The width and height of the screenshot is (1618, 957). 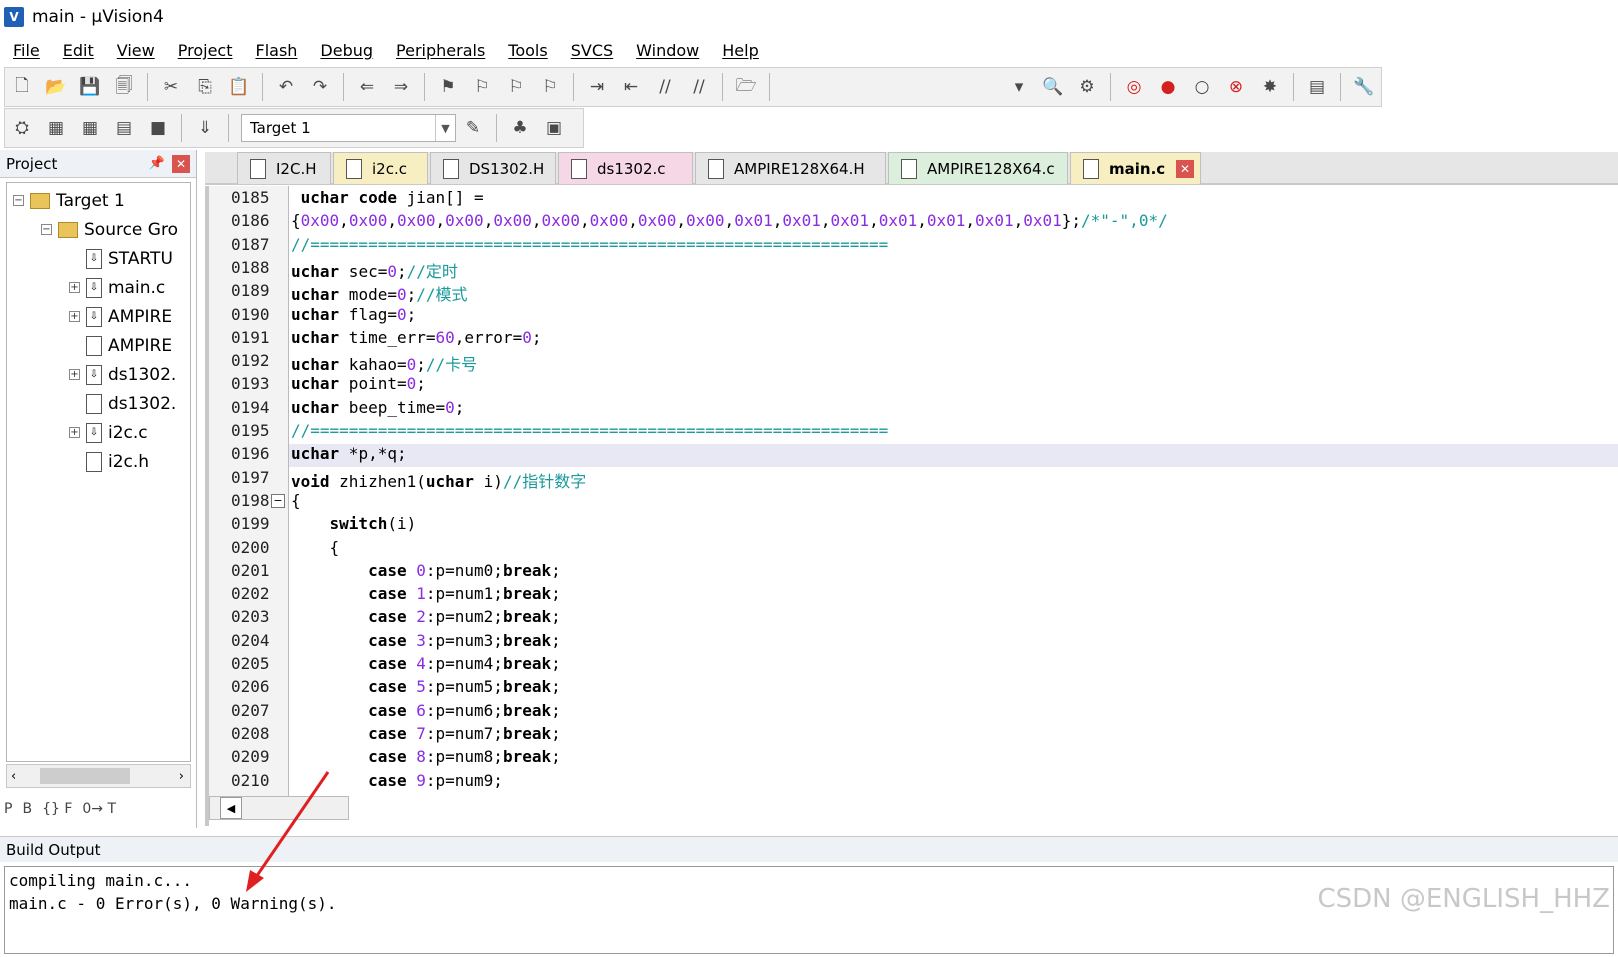 I want to click on rebuild-icon: ▦, so click(x=90, y=128).